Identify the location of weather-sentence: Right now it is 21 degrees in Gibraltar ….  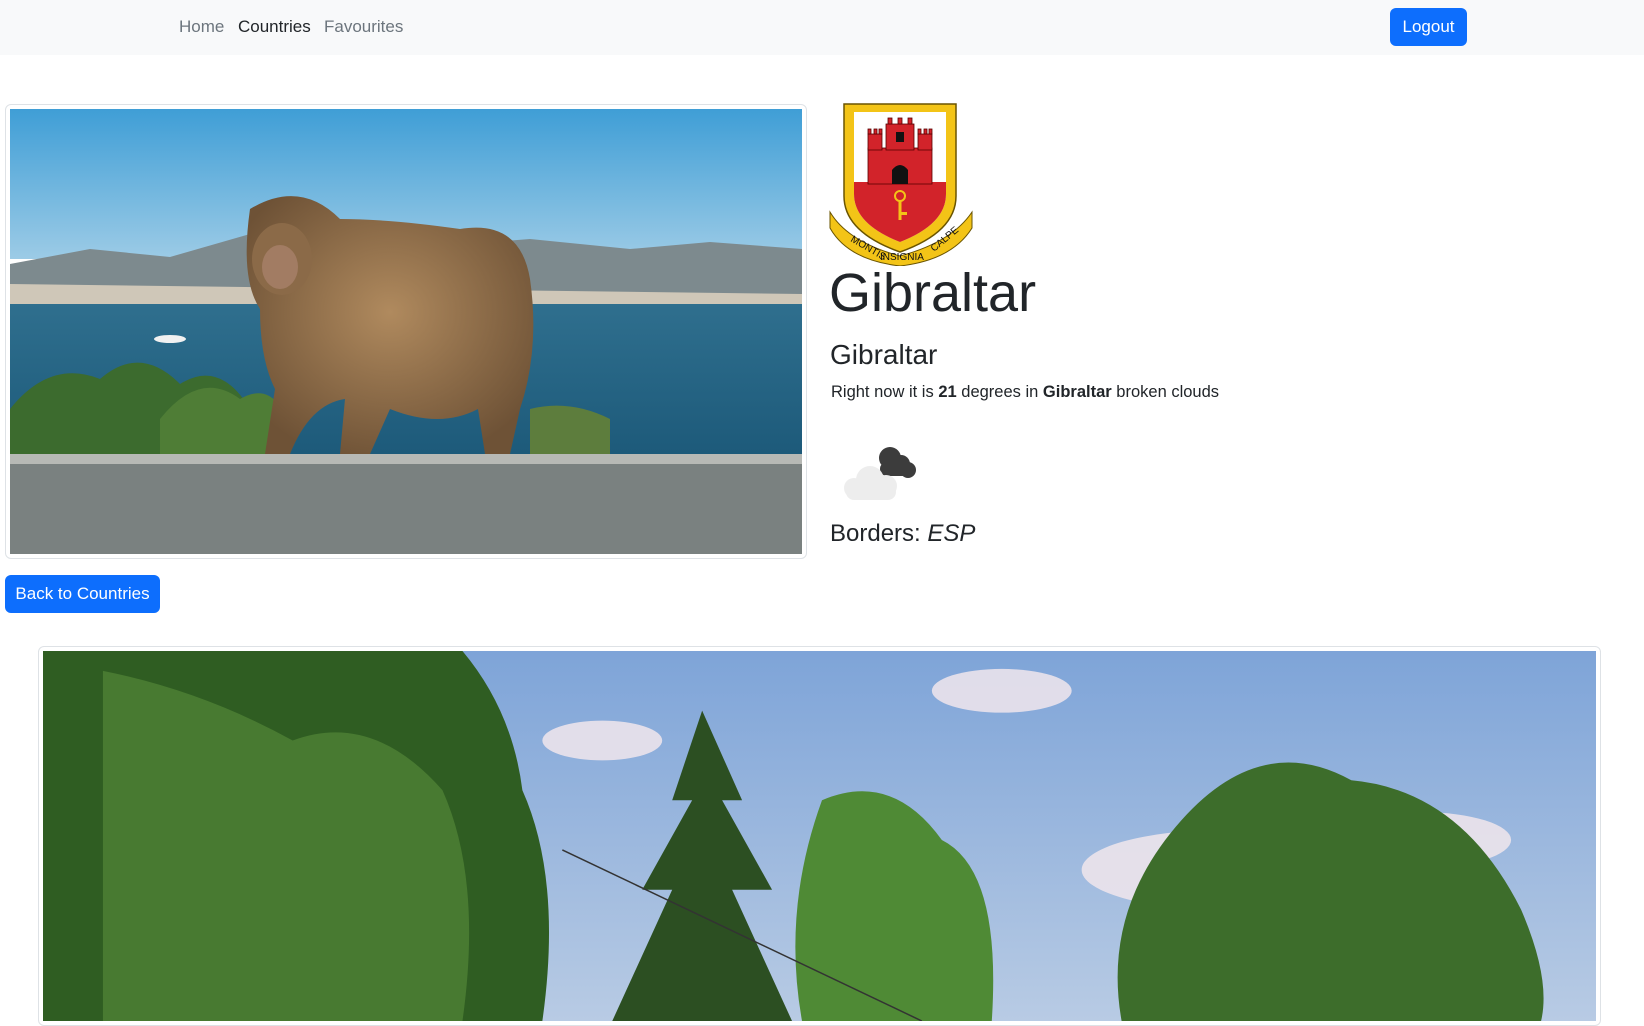
(1025, 392).